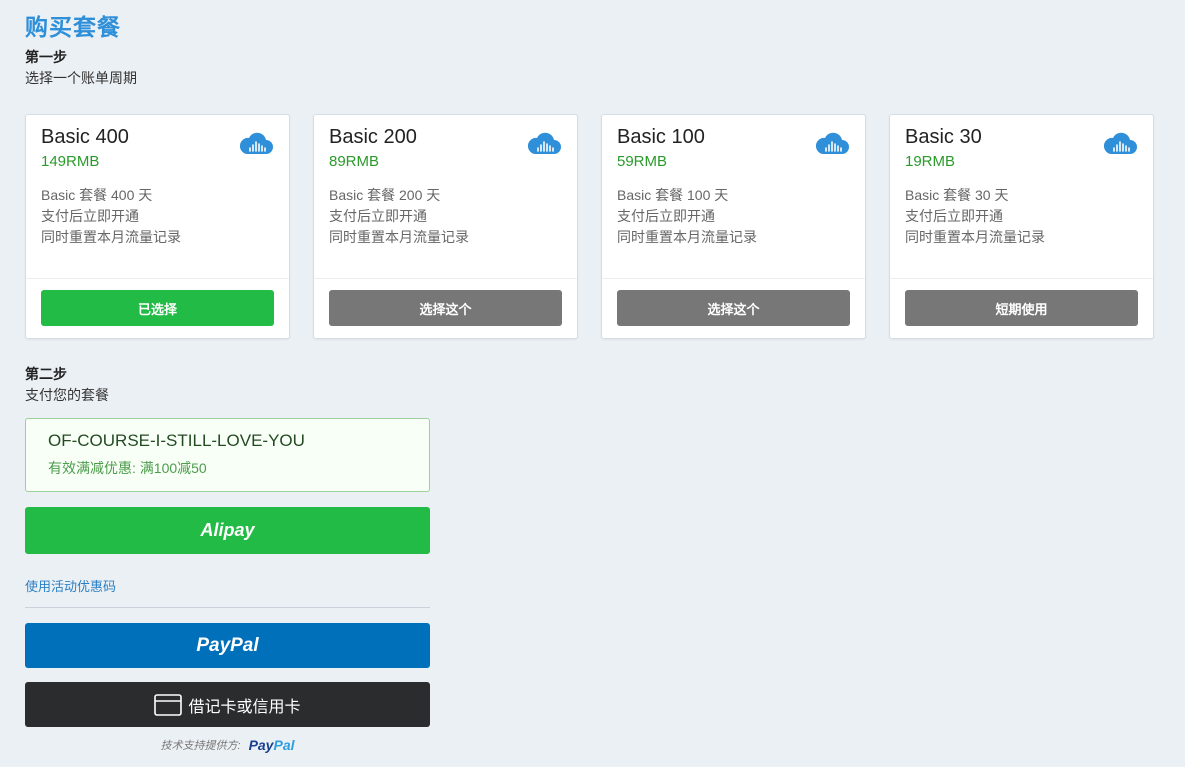 This screenshot has width=1185, height=767. I want to click on credit-card-icon, so click(168, 704).